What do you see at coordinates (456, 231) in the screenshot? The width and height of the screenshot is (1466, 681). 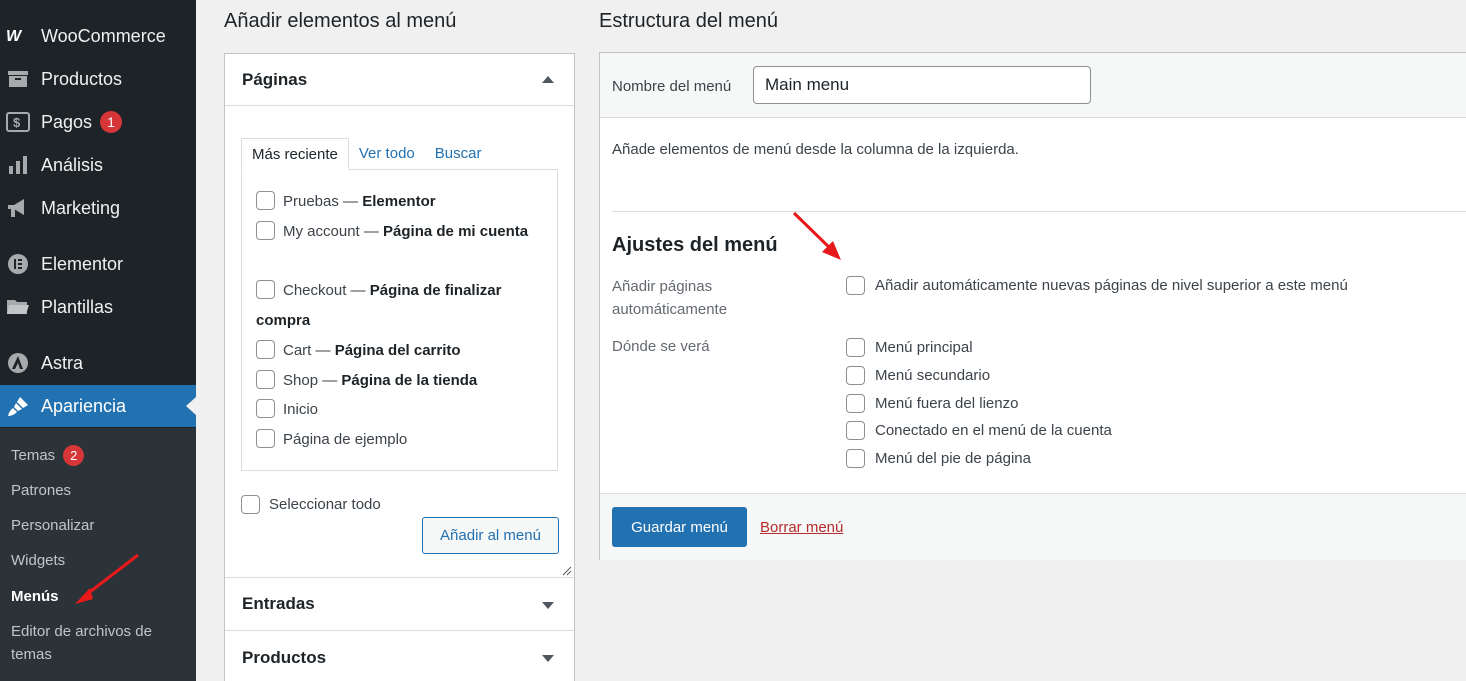 I see `page-tag: Página de mi cuenta` at bounding box center [456, 231].